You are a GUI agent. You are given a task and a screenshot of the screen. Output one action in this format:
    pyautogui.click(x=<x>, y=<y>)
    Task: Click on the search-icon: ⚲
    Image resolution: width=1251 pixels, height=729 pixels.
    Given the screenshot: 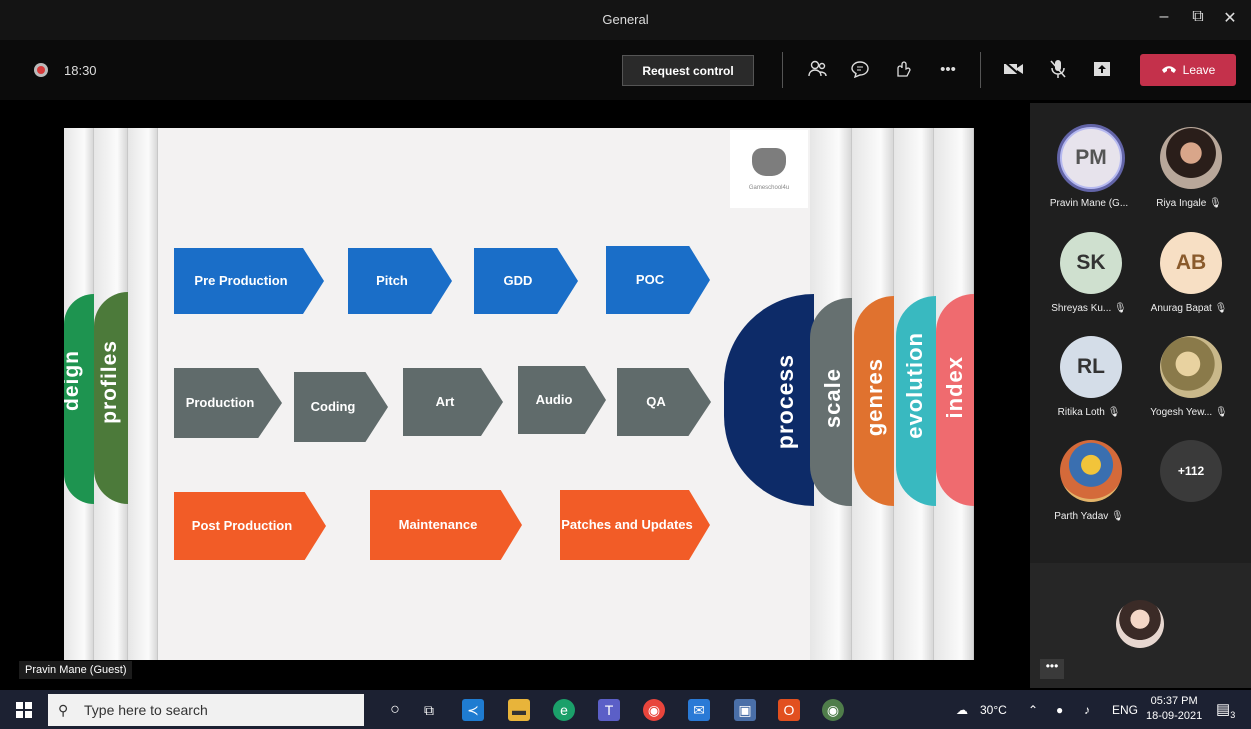 What is the action you would take?
    pyautogui.click(x=63, y=710)
    